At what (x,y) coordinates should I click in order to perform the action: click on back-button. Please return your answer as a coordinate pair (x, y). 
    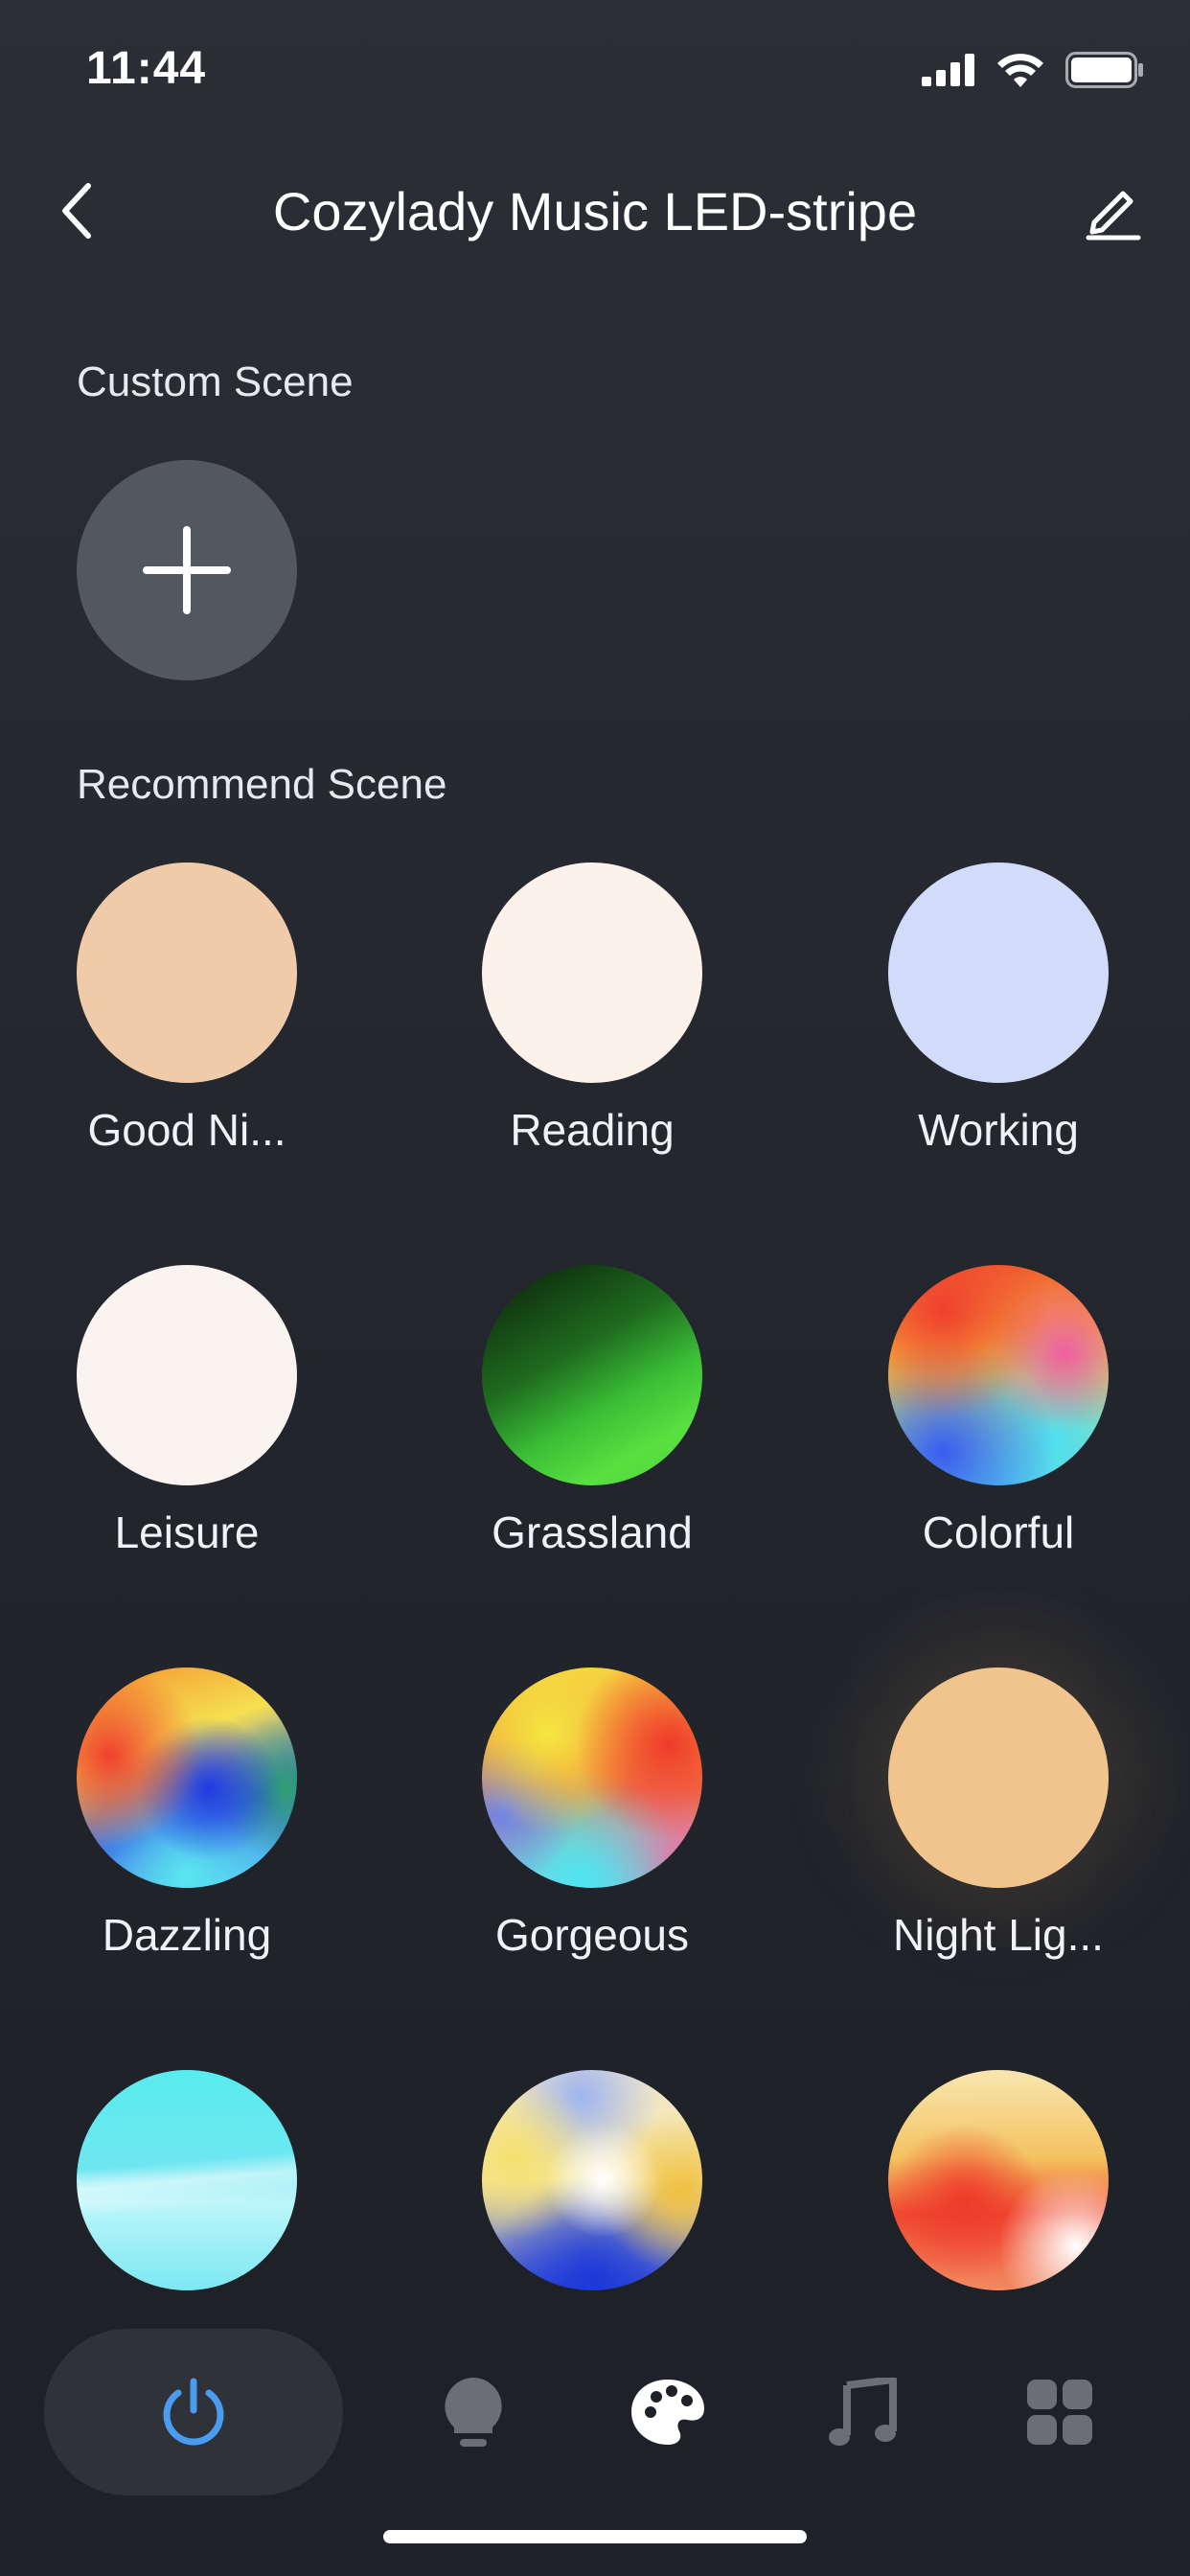
    Looking at the image, I should click on (76, 210).